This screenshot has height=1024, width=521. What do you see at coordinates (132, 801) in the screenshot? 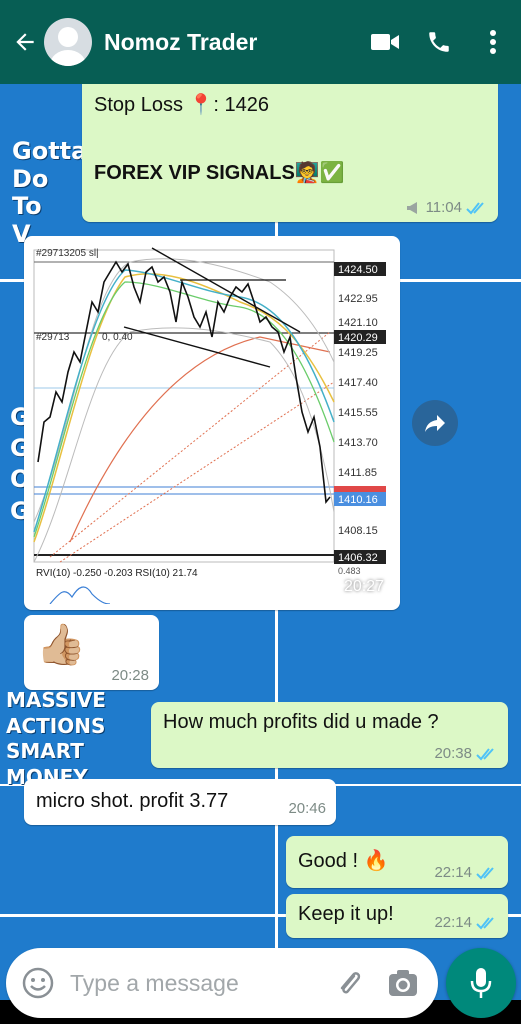
I see `message-text: micro shot. profit 3.77` at bounding box center [132, 801].